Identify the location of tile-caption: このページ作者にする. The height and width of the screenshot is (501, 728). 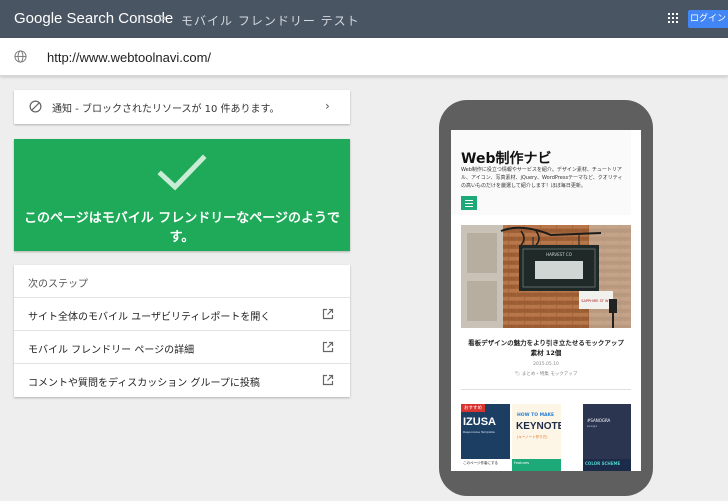
(485, 465).